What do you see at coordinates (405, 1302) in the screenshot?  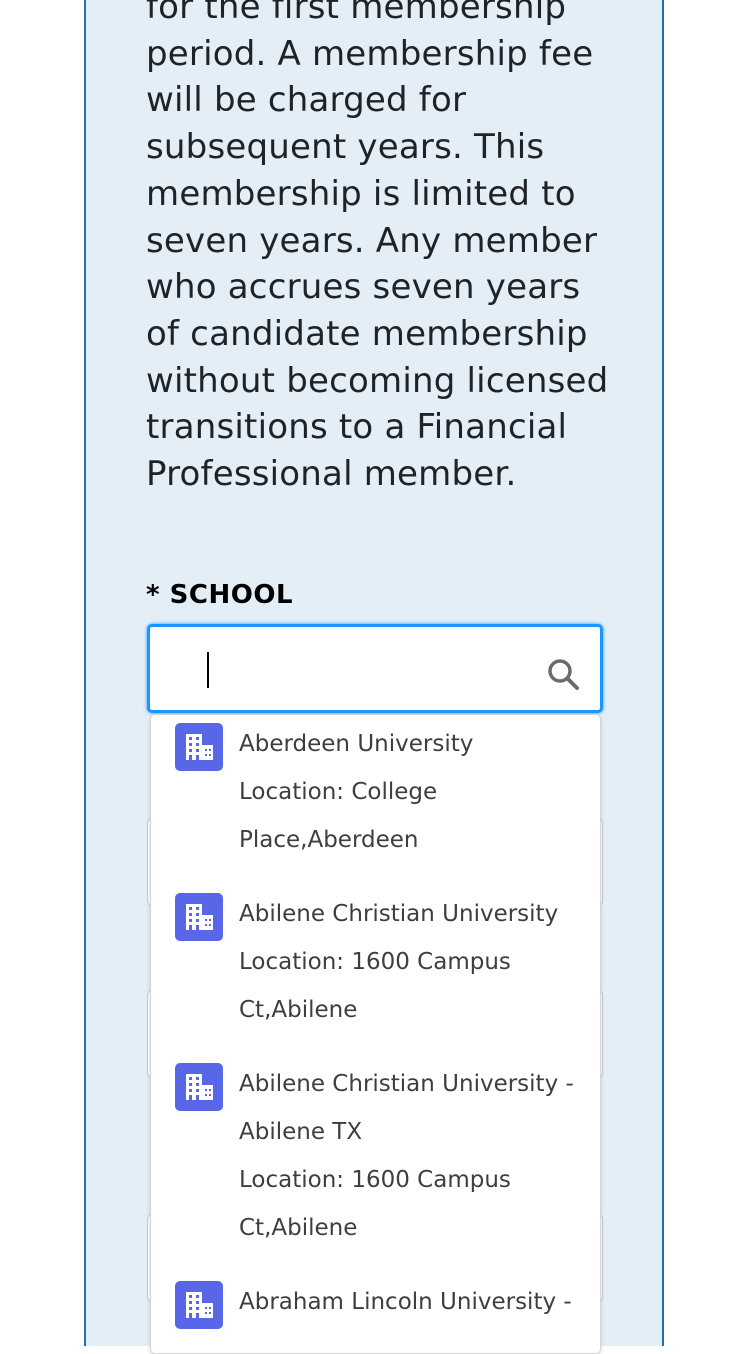 I see `option-name: Abraham Lincoln University -` at bounding box center [405, 1302].